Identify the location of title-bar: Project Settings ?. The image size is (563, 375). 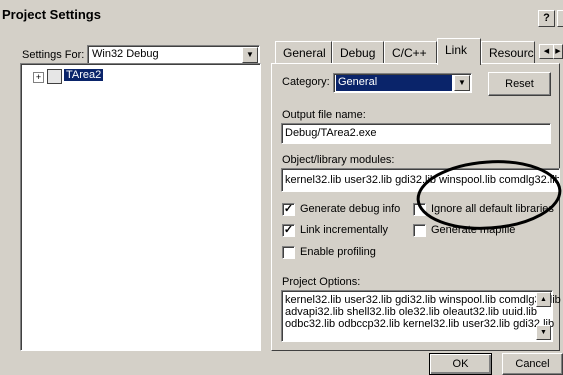
(281, 16).